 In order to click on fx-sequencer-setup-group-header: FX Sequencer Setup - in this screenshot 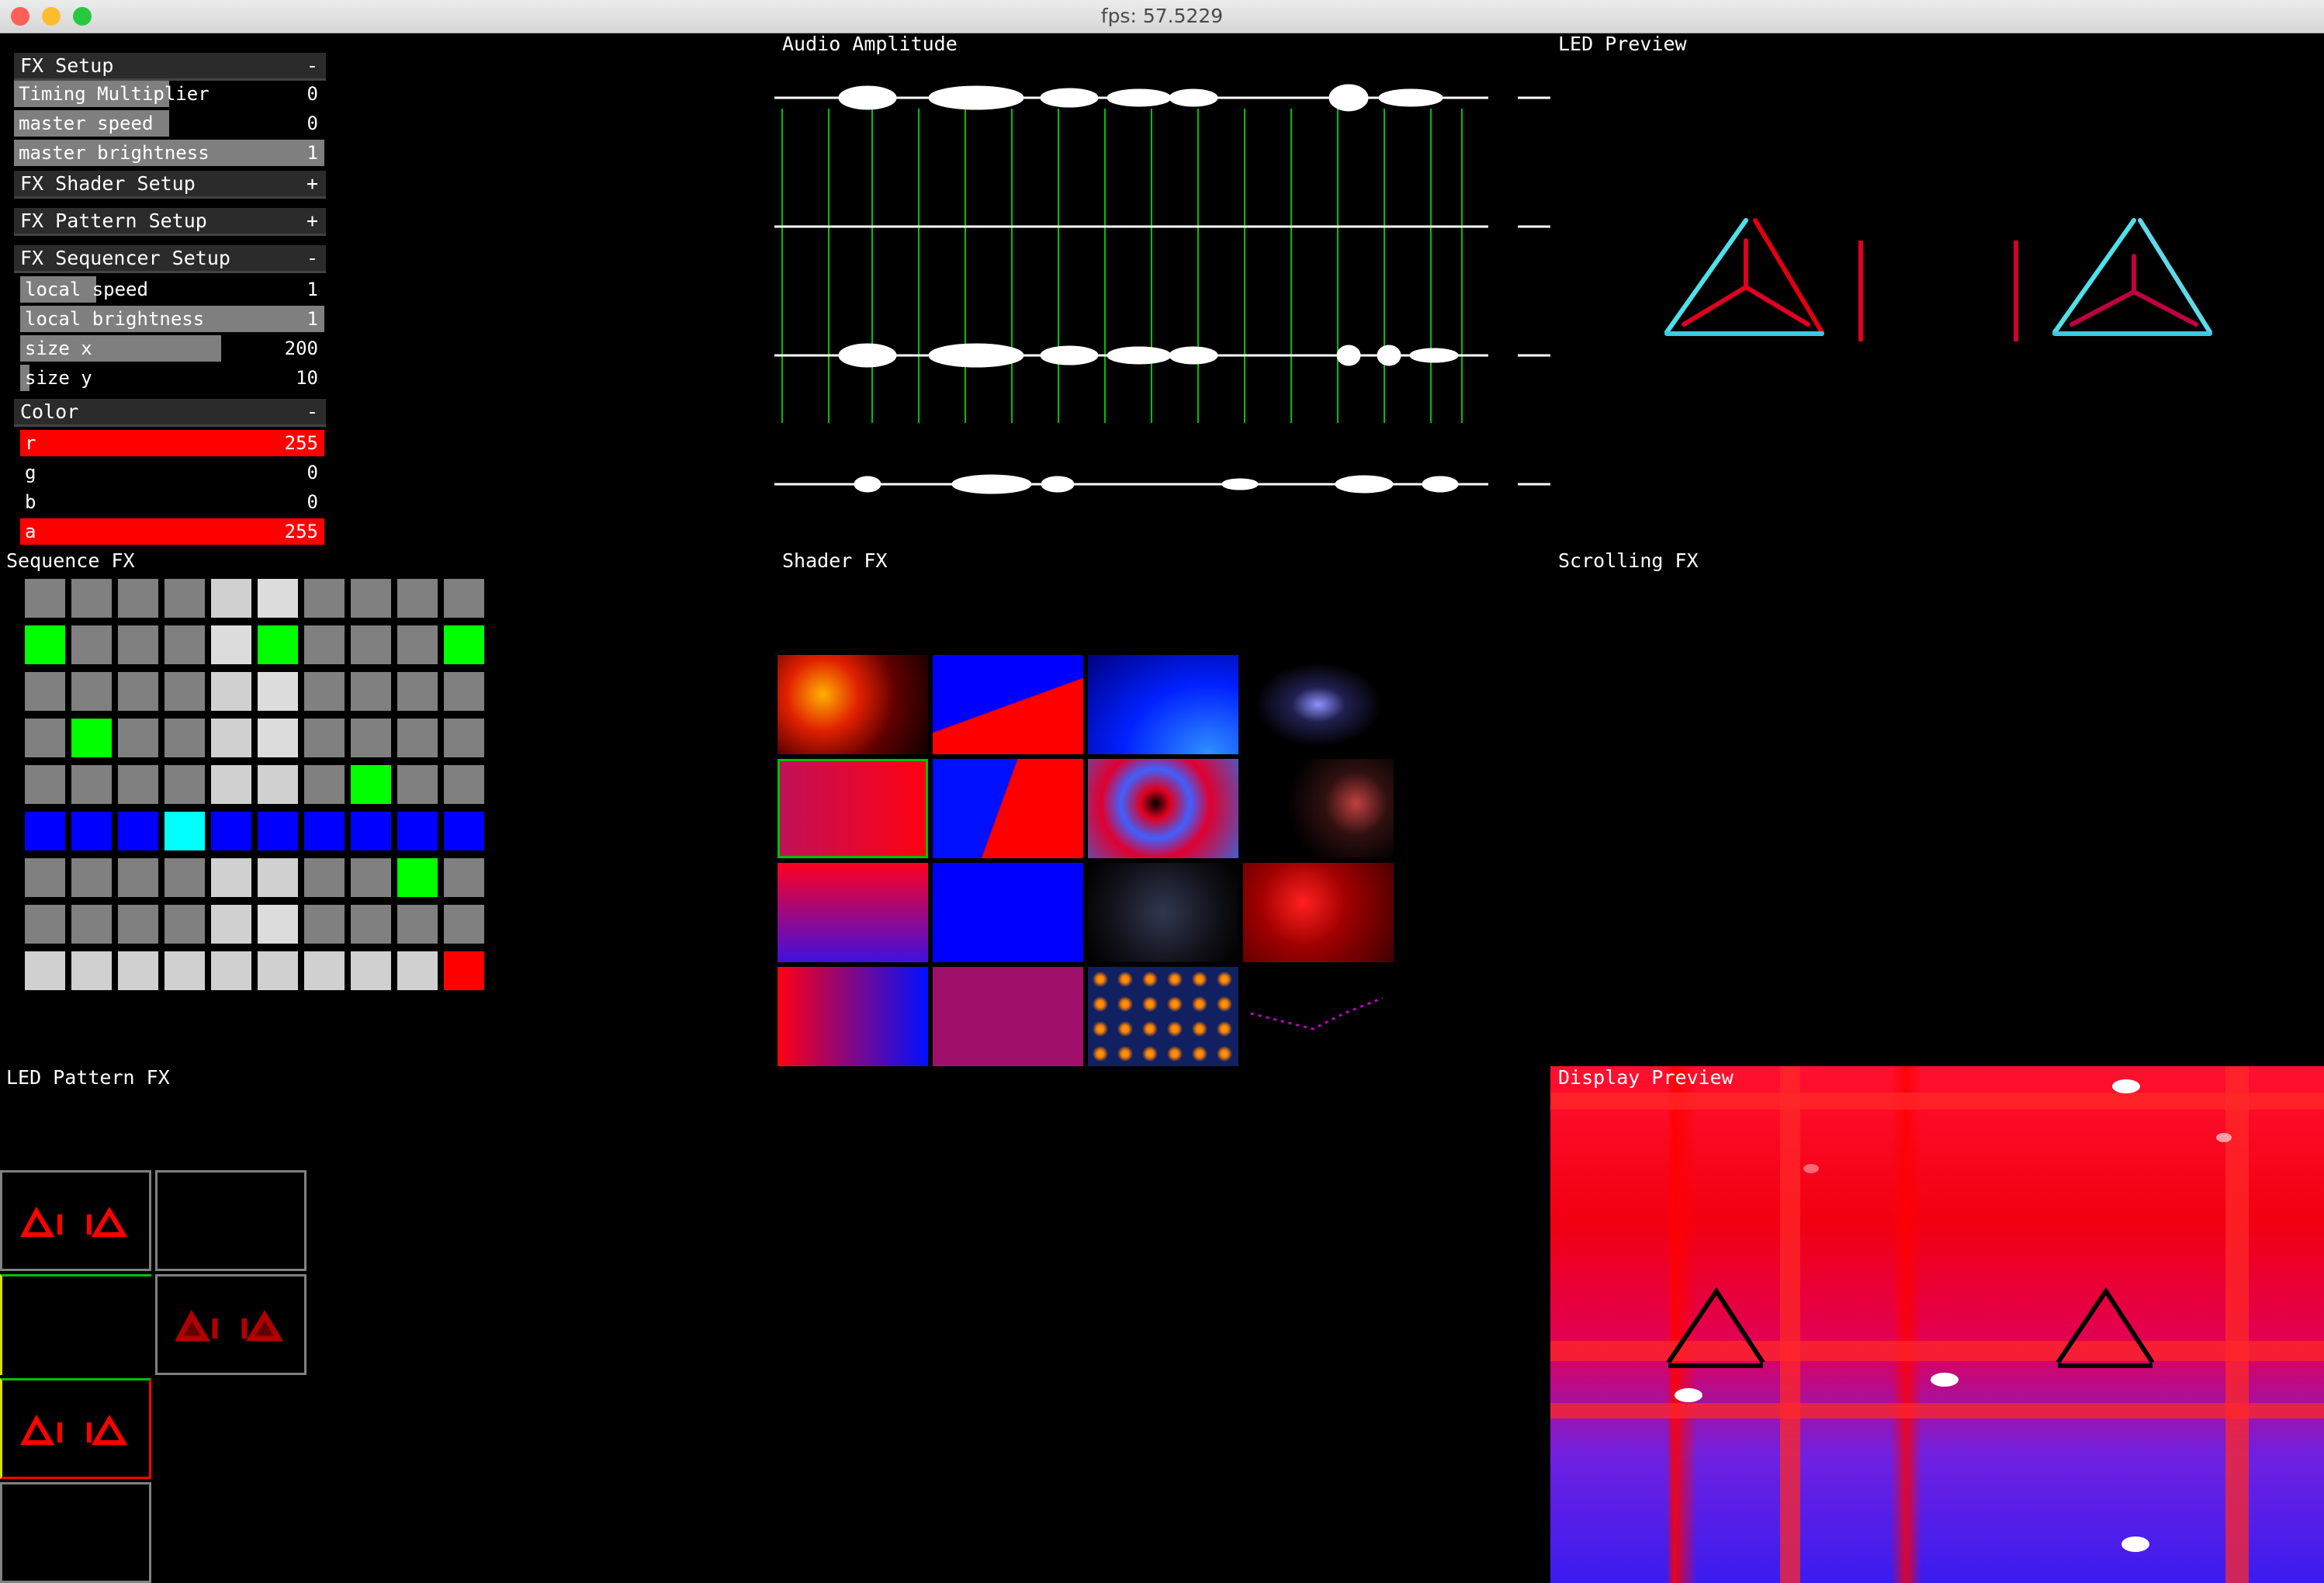, I will do `click(170, 259)`.